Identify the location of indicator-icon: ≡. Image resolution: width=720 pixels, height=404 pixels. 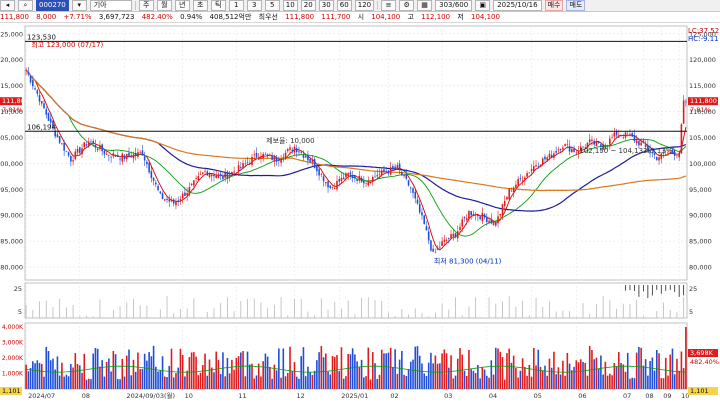
(389, 5).